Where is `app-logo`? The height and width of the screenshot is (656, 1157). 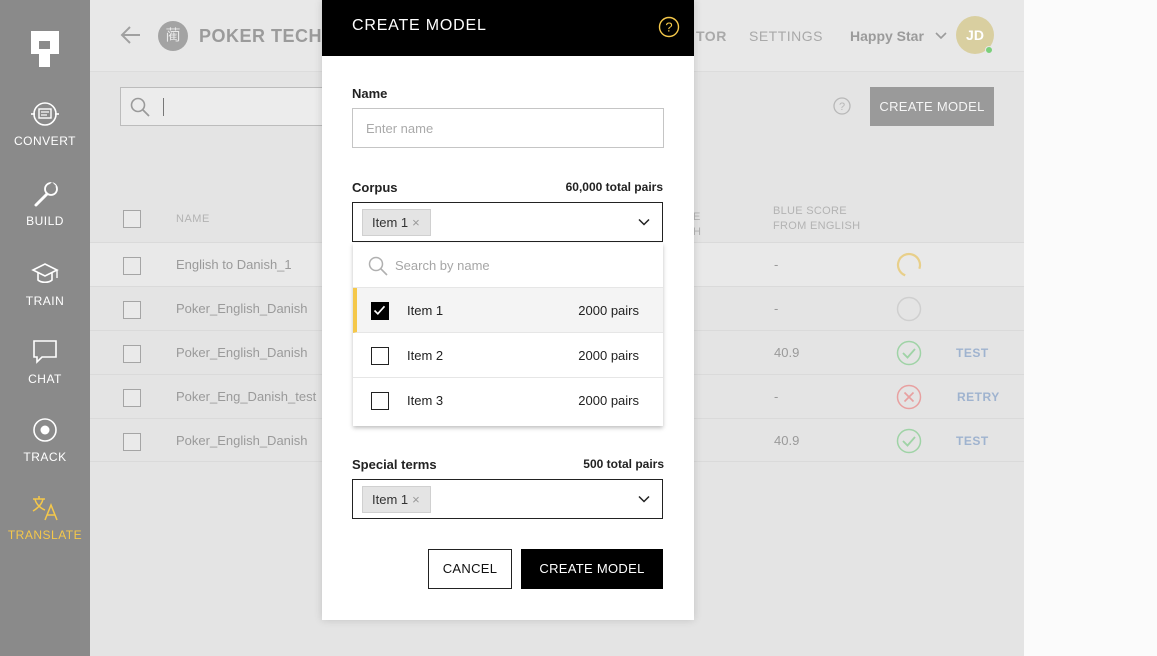 app-logo is located at coordinates (45, 49).